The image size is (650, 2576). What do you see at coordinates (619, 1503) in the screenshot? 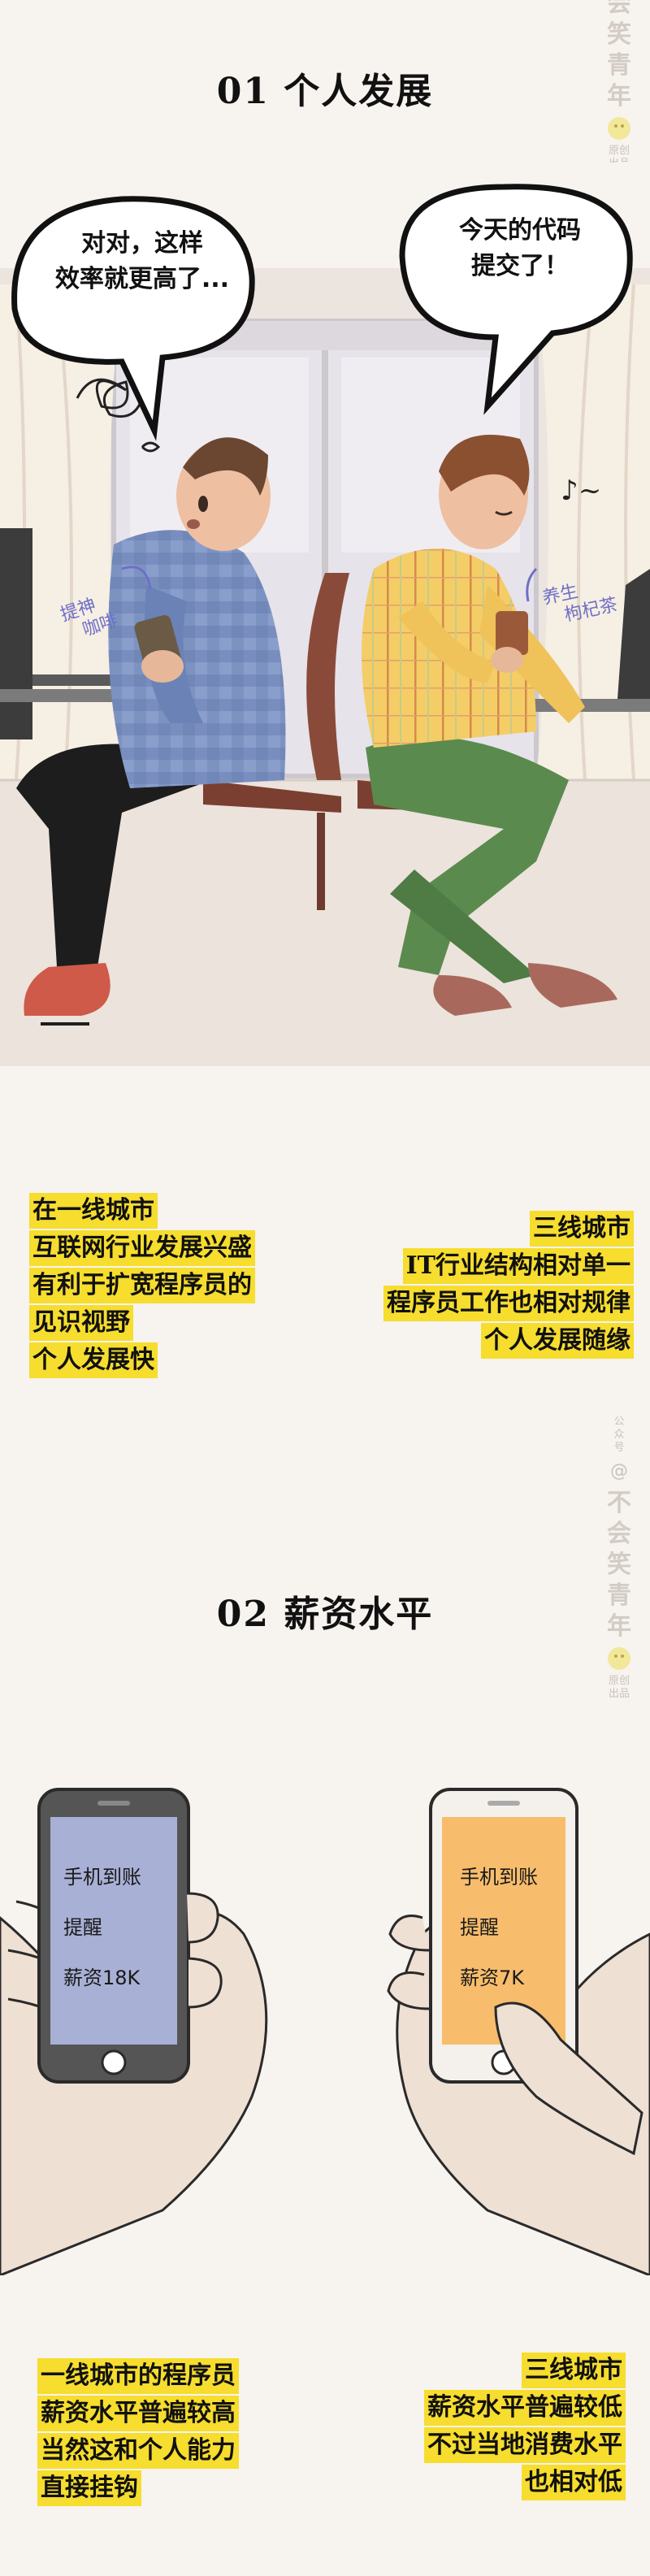
I see `watermark-char: 不` at bounding box center [619, 1503].